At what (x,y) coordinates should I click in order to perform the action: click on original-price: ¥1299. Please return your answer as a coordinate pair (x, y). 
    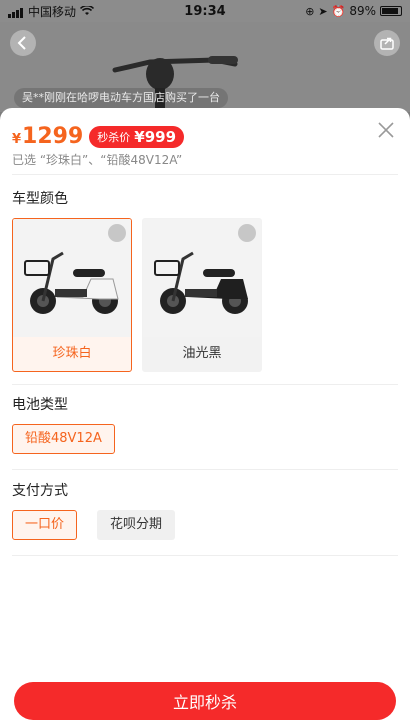
    Looking at the image, I should click on (47, 136).